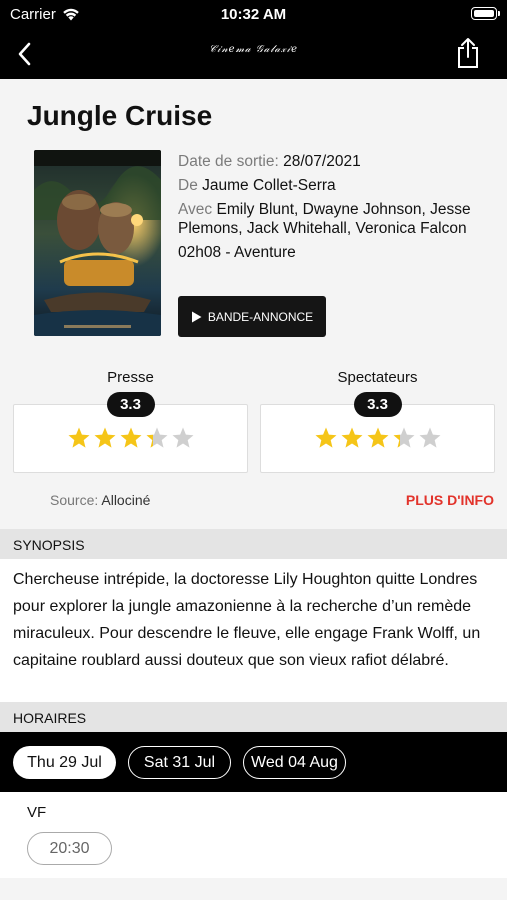 Image resolution: width=507 pixels, height=900 pixels. I want to click on press-rating-card: 3.3, so click(130, 432).